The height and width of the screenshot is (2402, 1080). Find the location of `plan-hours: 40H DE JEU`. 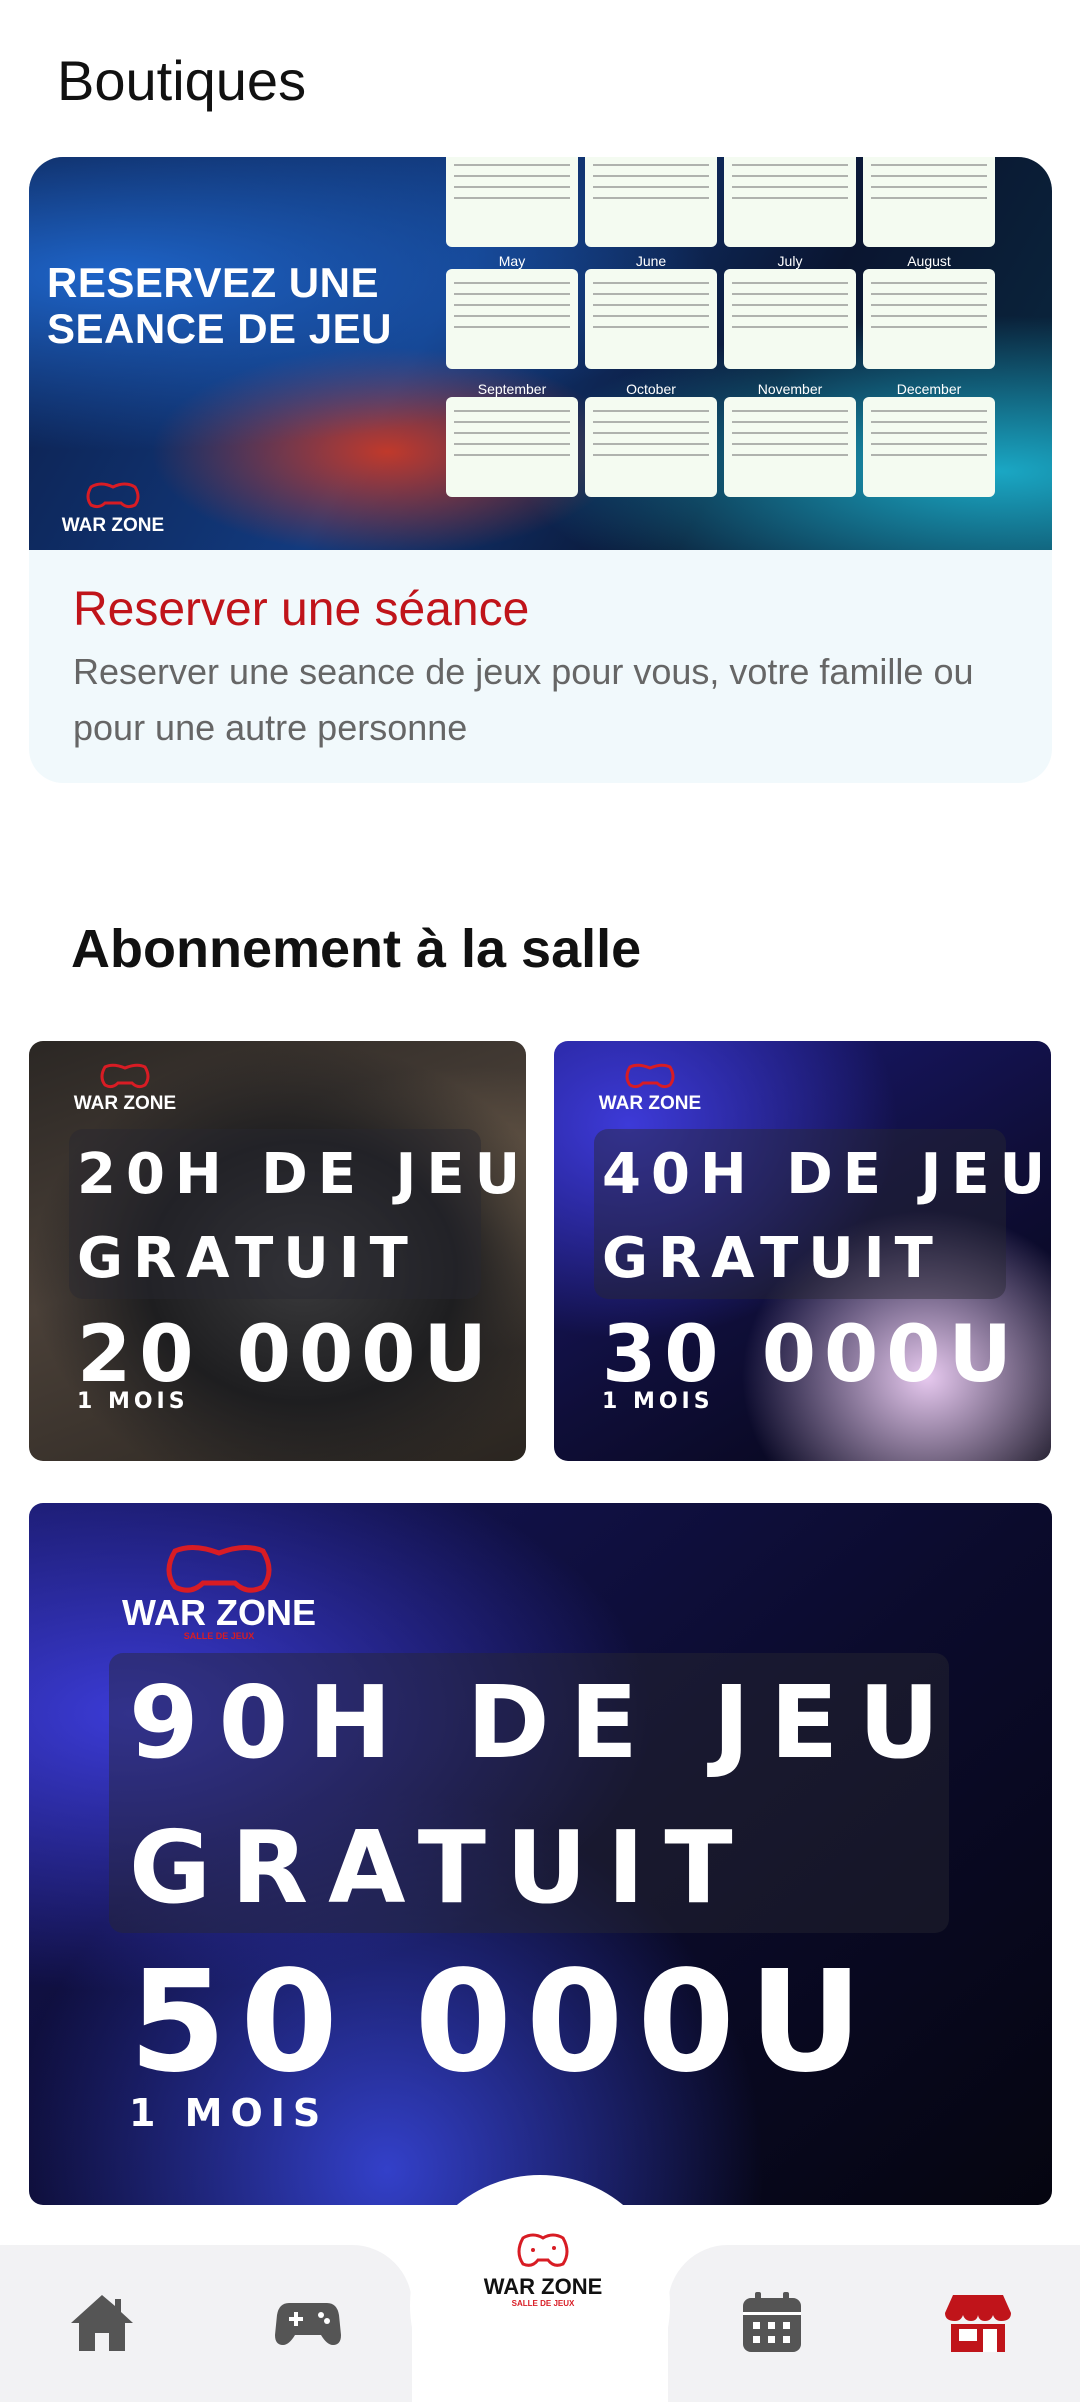

plan-hours: 40H DE JEU is located at coordinates (826, 1174).